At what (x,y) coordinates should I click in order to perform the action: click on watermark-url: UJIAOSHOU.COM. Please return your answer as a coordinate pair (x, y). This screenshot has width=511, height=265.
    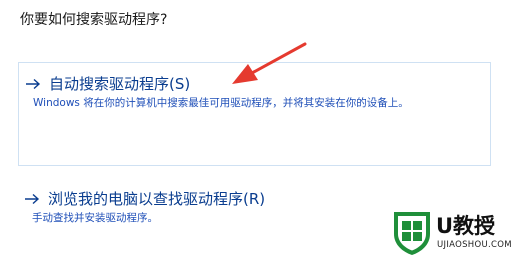
    Looking at the image, I should click on (474, 245).